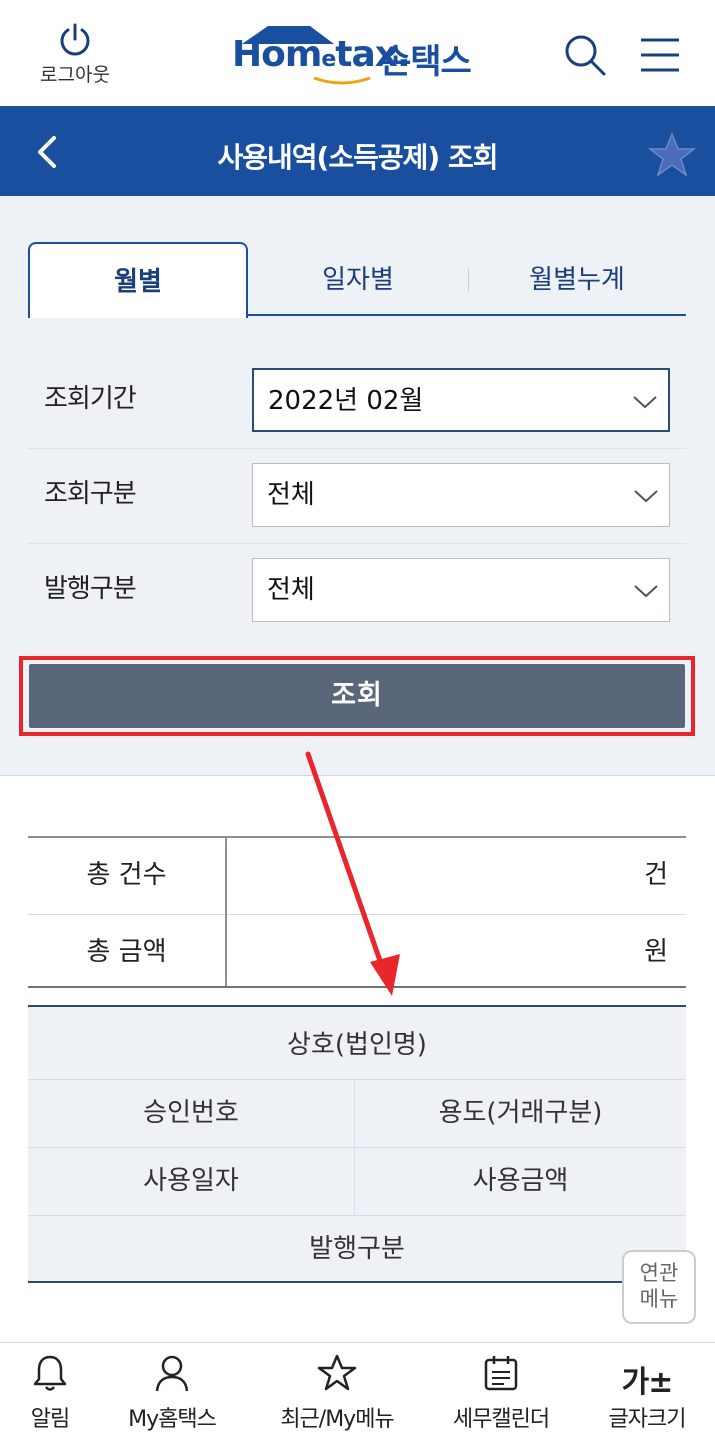 Image resolution: width=715 pixels, height=1440 pixels. Describe the element at coordinates (277, 54) in the screenshot. I see `logo-home-text: Hom` at that location.